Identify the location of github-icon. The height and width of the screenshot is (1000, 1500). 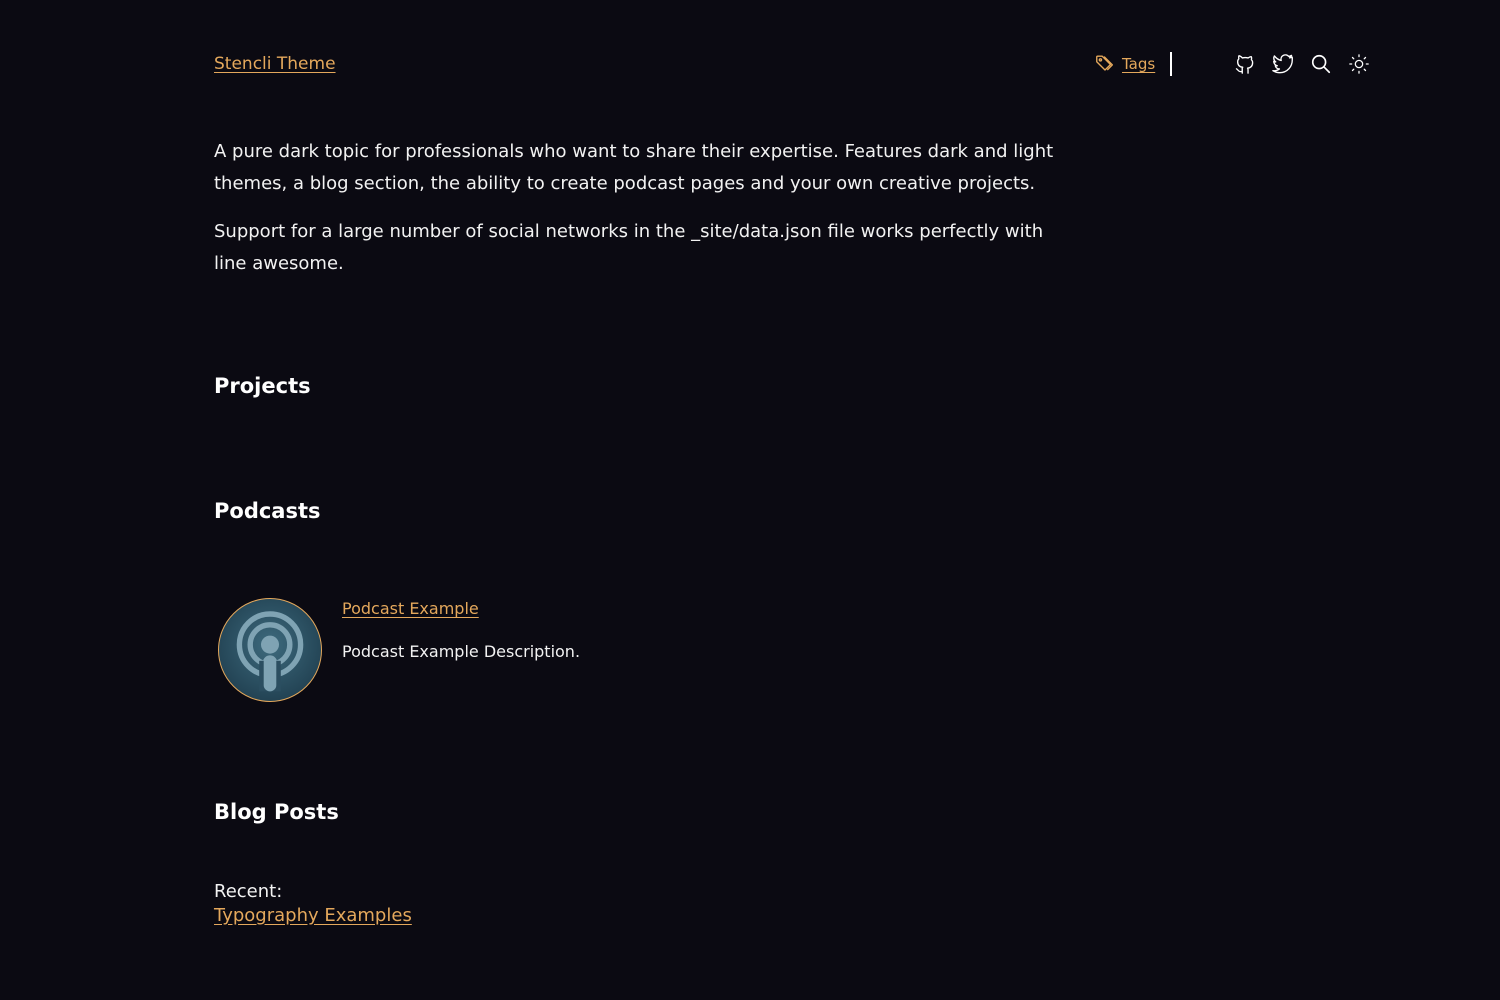
(1244, 64).